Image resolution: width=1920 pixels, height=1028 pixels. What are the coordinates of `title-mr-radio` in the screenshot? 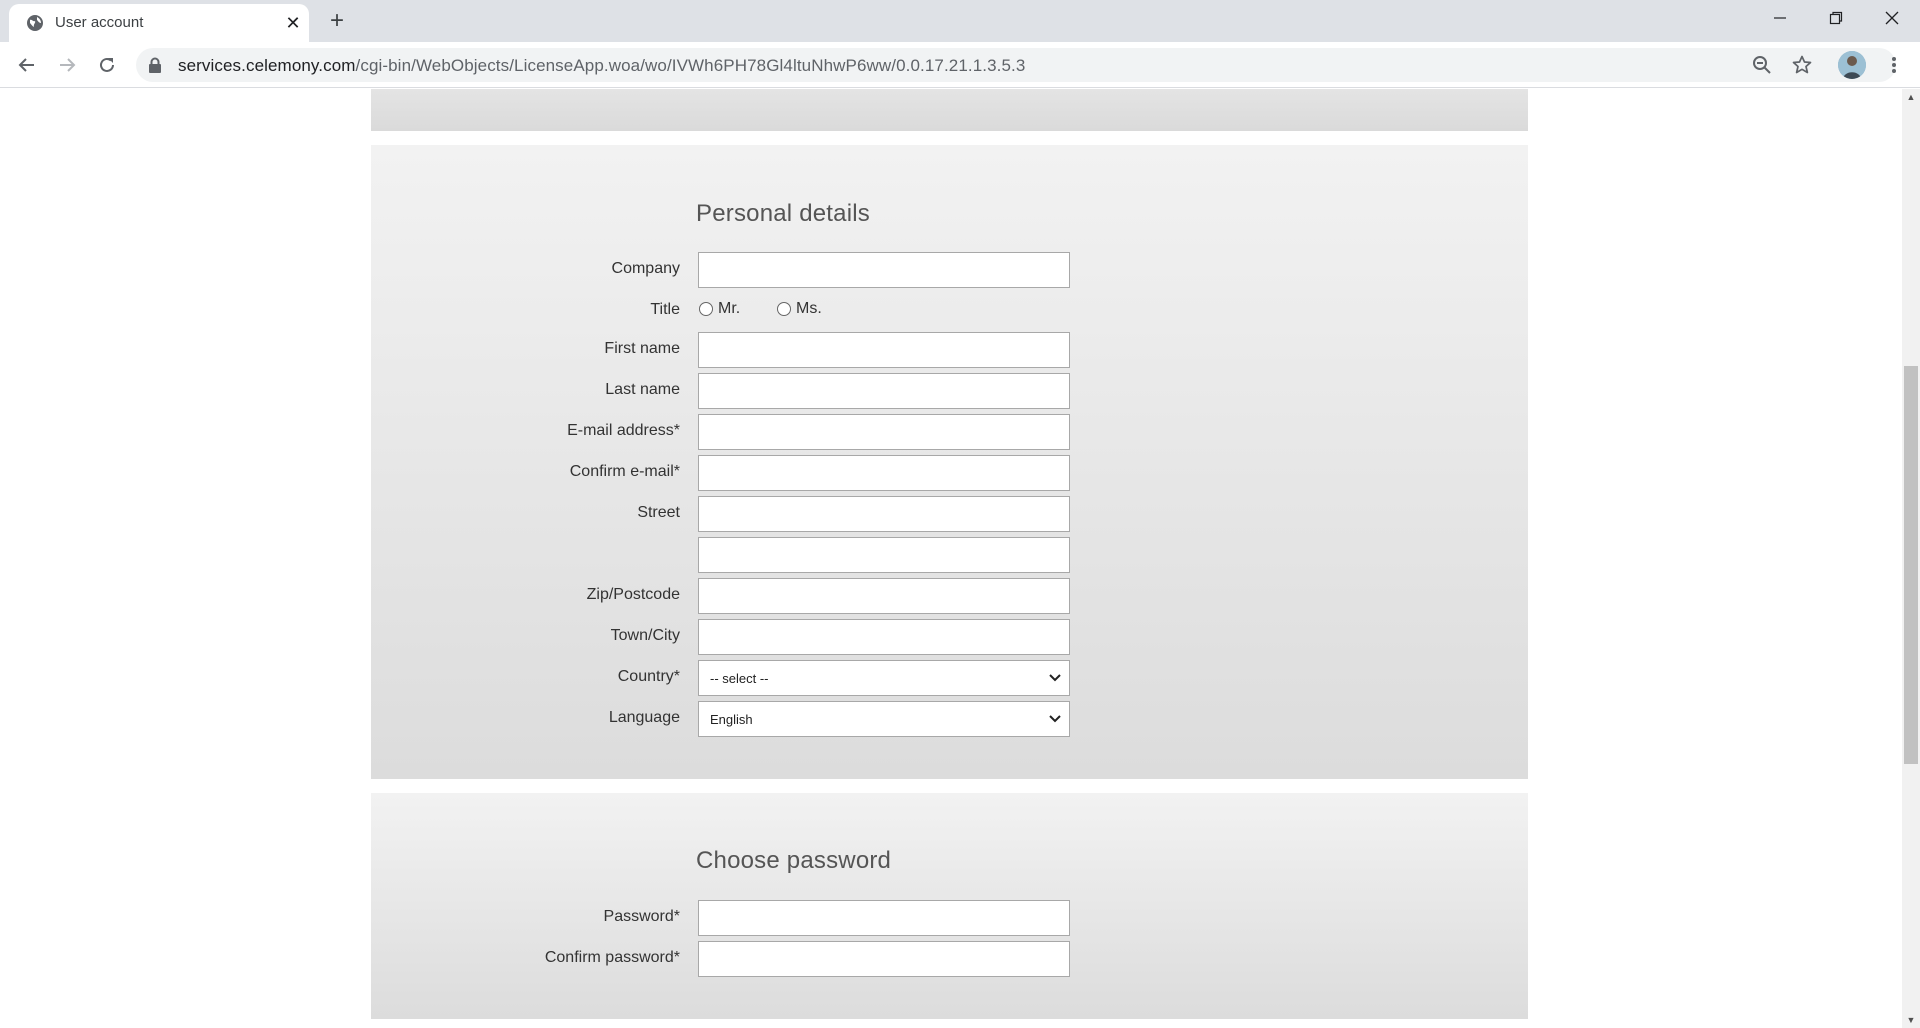 It's located at (706, 309).